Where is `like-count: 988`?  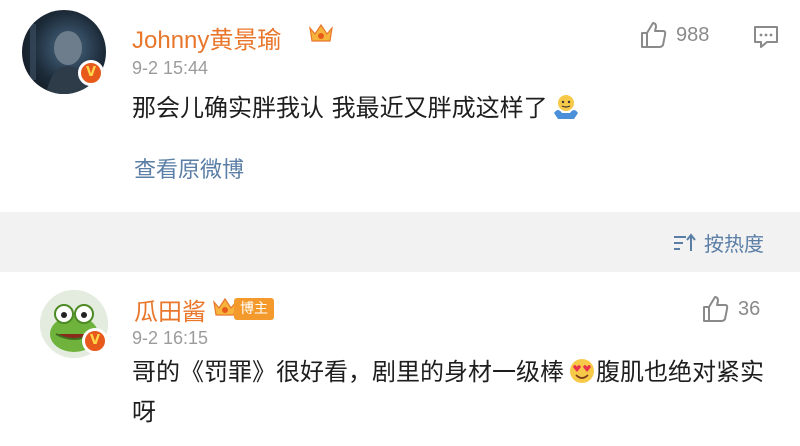
like-count: 988 is located at coordinates (693, 34).